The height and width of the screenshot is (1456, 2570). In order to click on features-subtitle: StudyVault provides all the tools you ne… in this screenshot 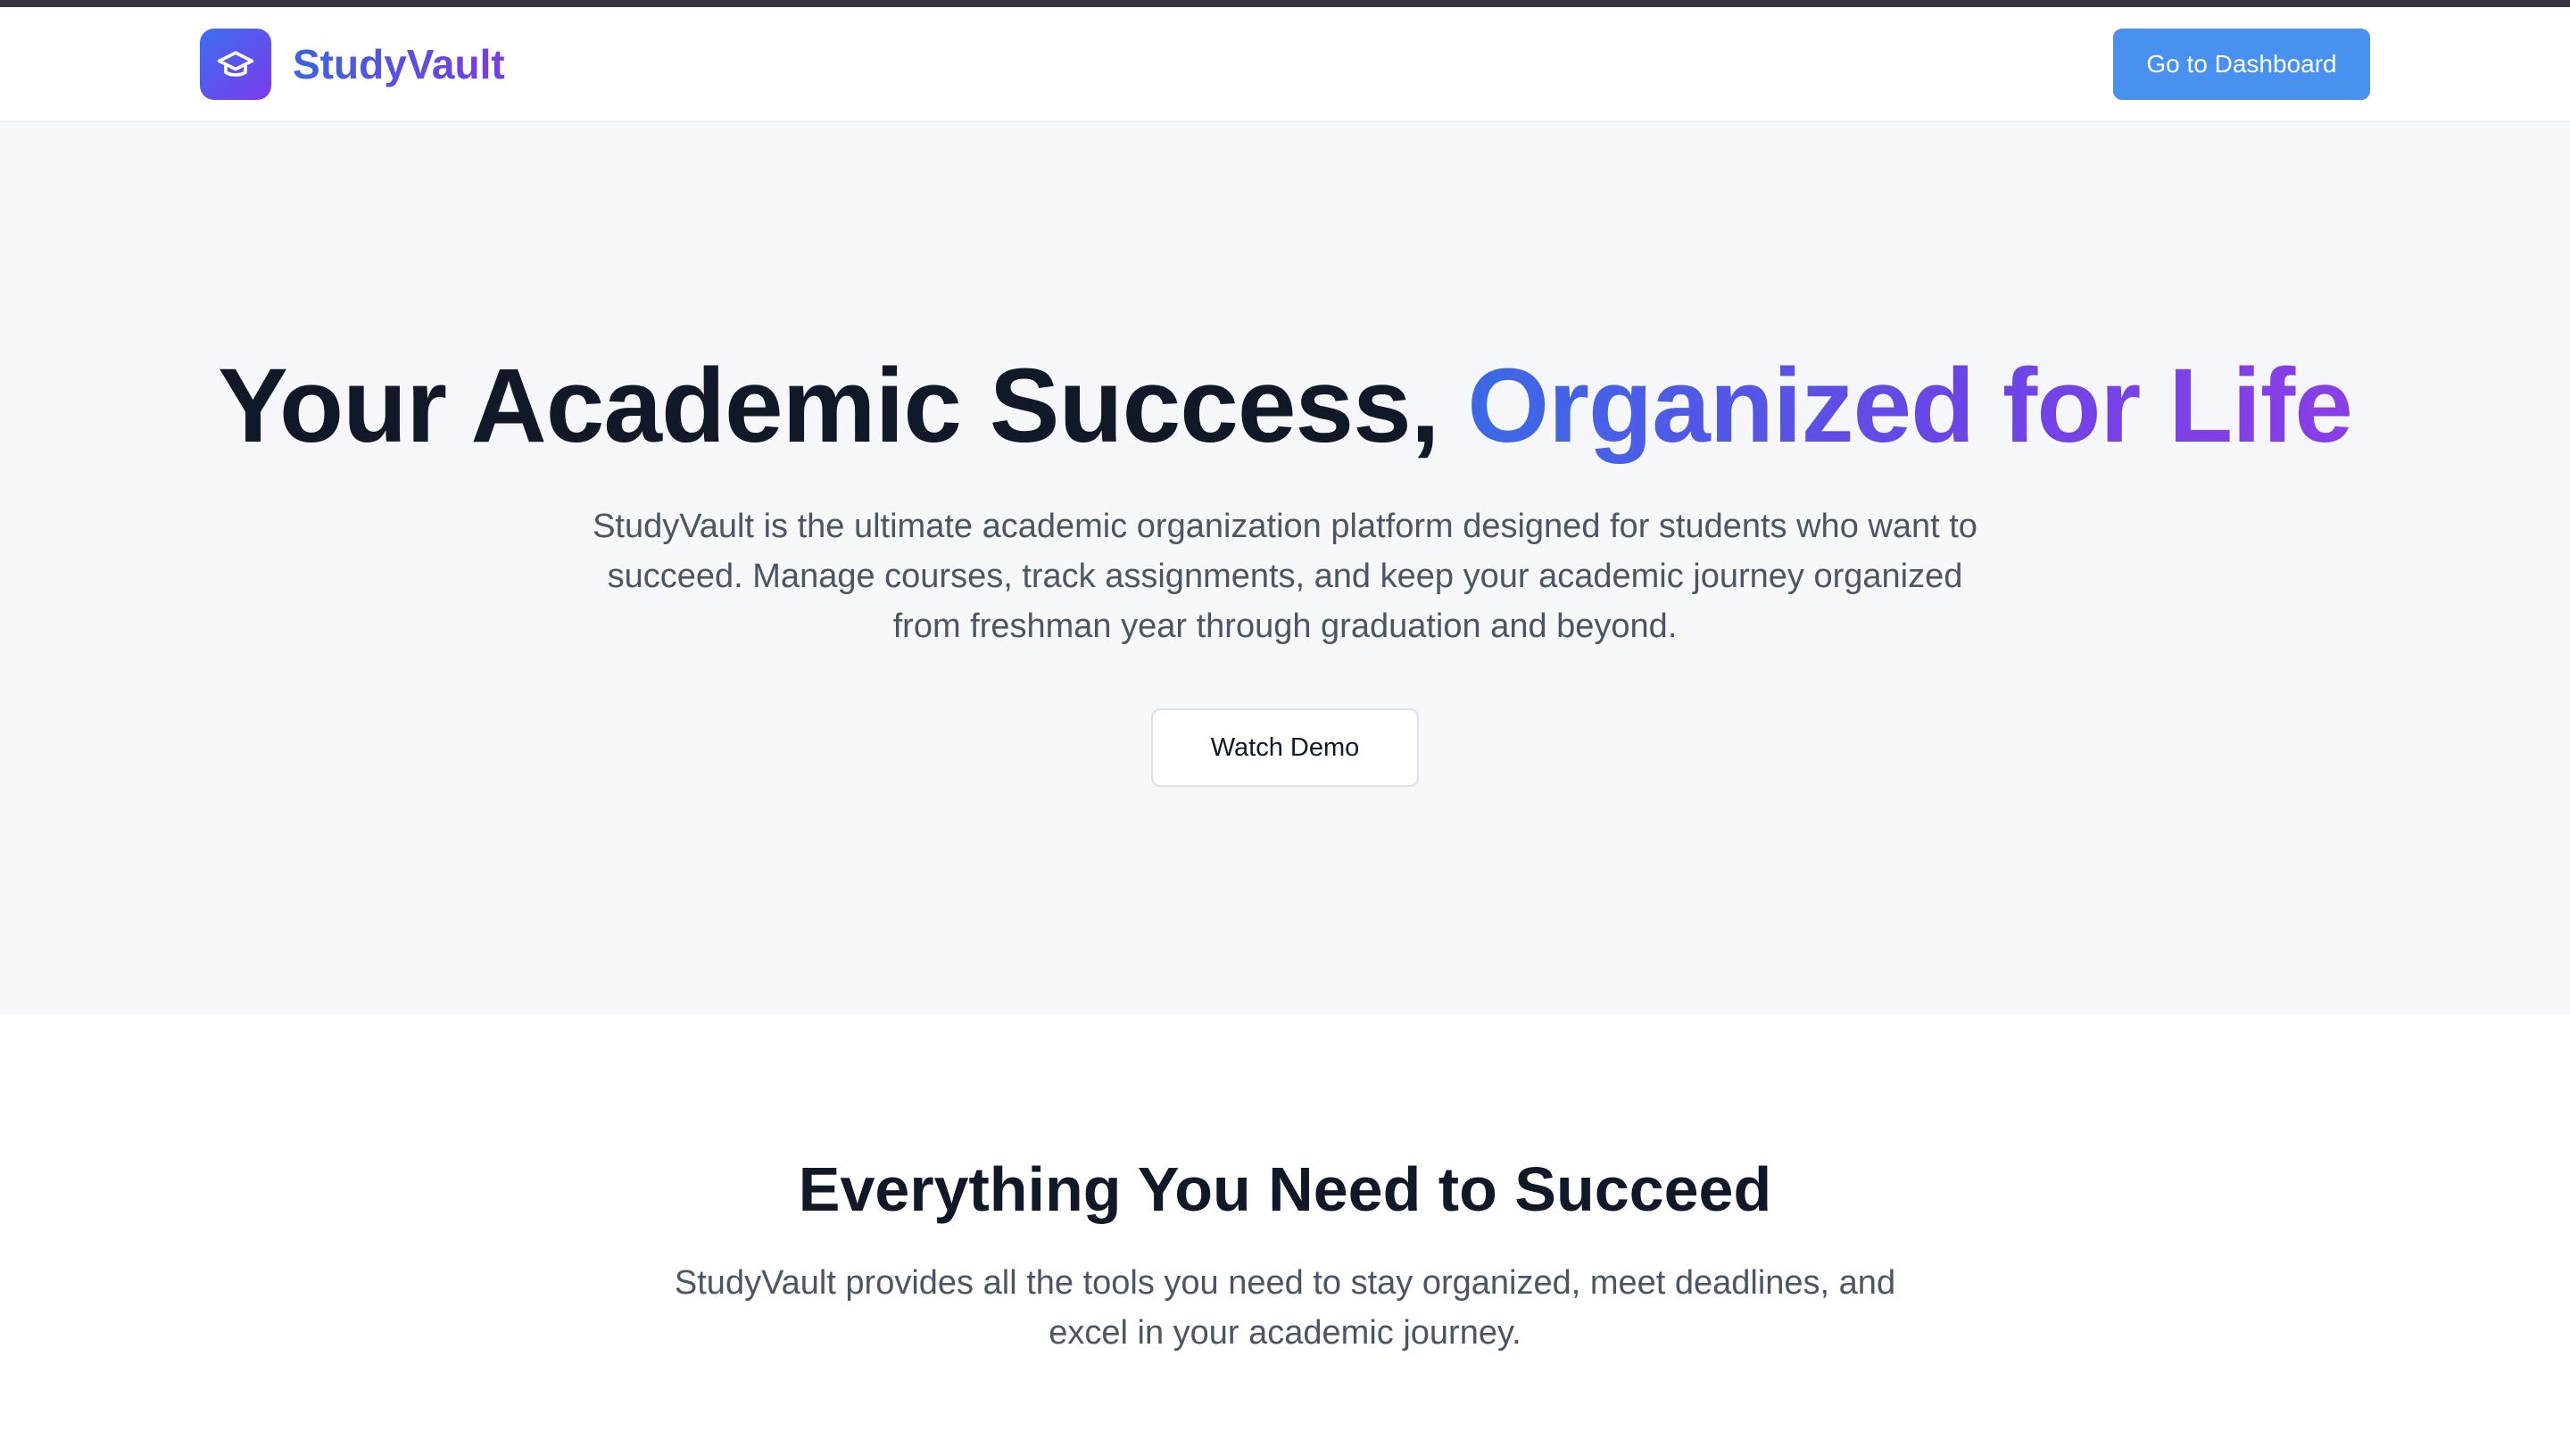, I will do `click(1285, 1308)`.